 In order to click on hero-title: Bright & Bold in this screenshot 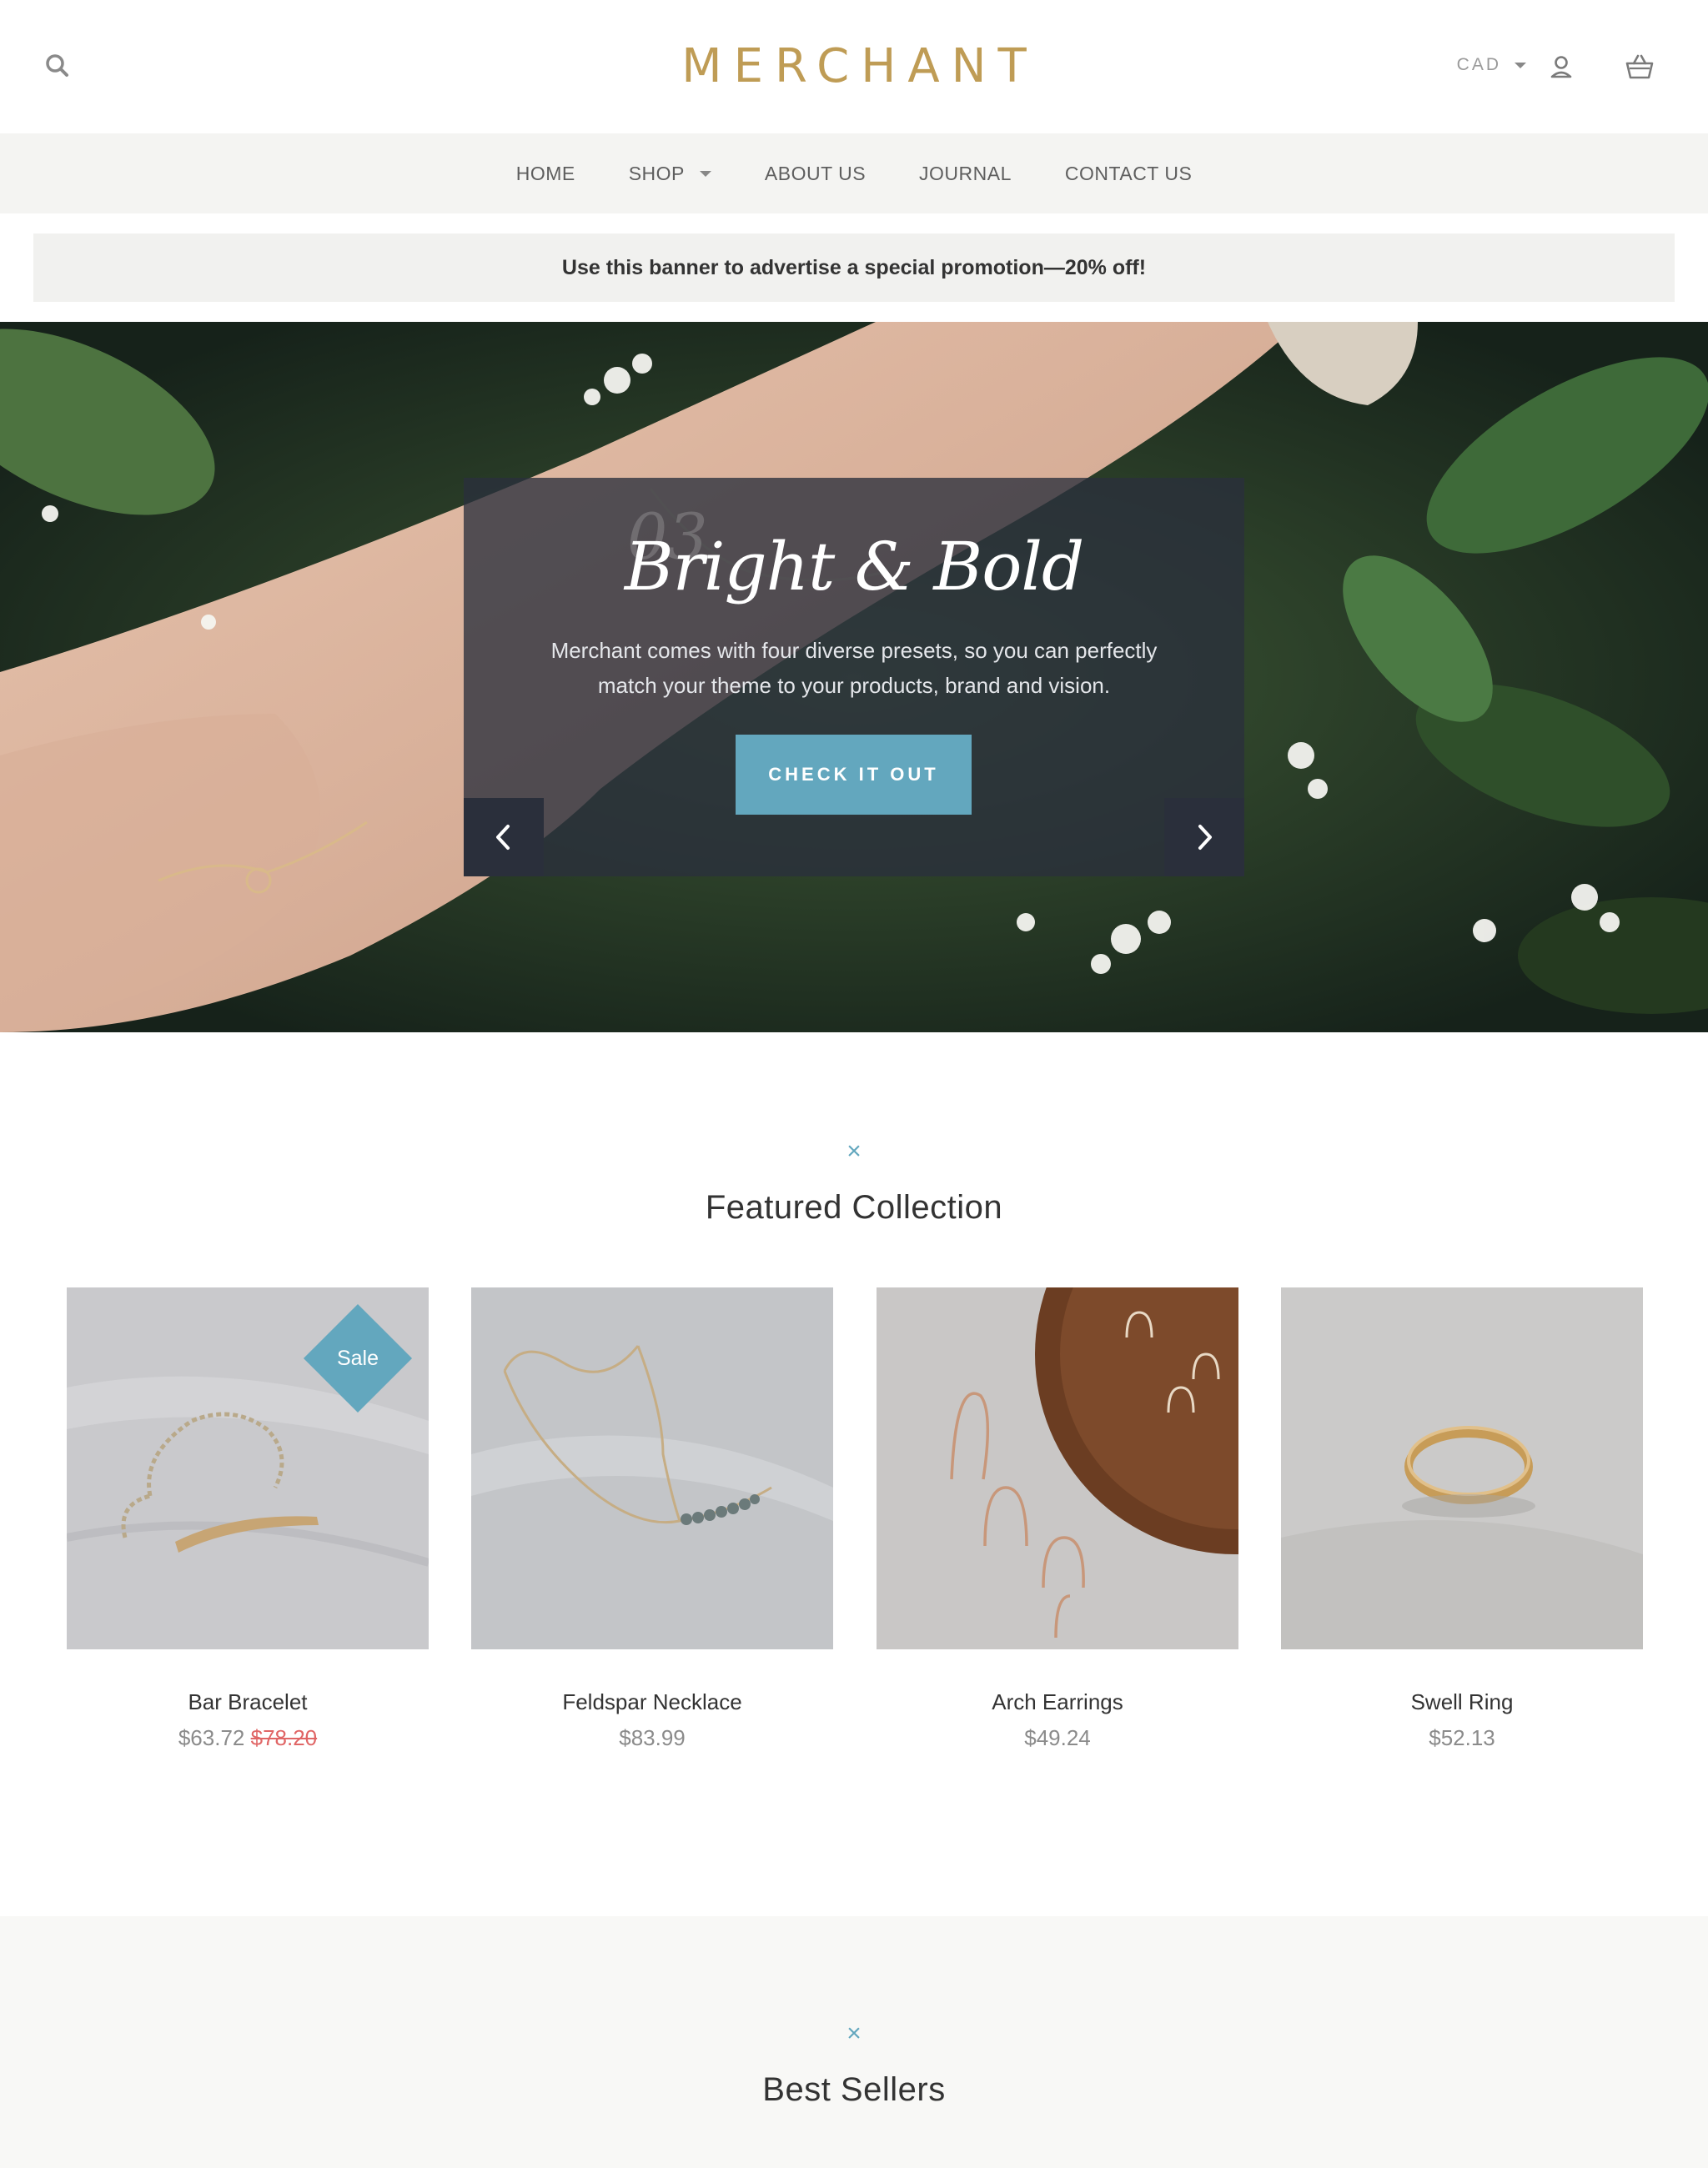, I will do `click(854, 566)`.